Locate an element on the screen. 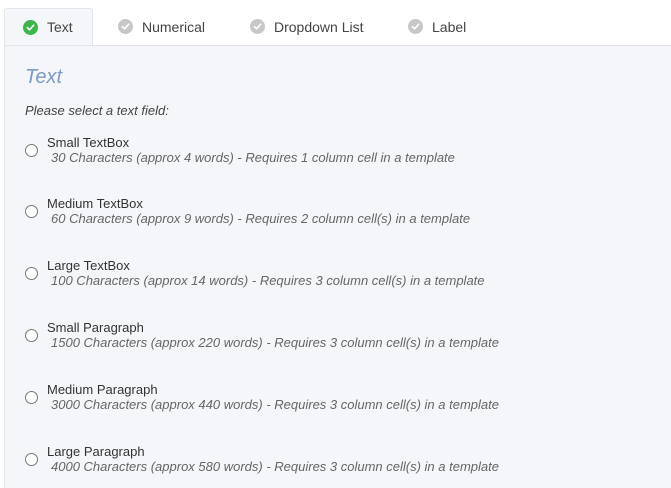 The width and height of the screenshot is (671, 488). section-prompt: Please select a text field: is located at coordinates (97, 110).